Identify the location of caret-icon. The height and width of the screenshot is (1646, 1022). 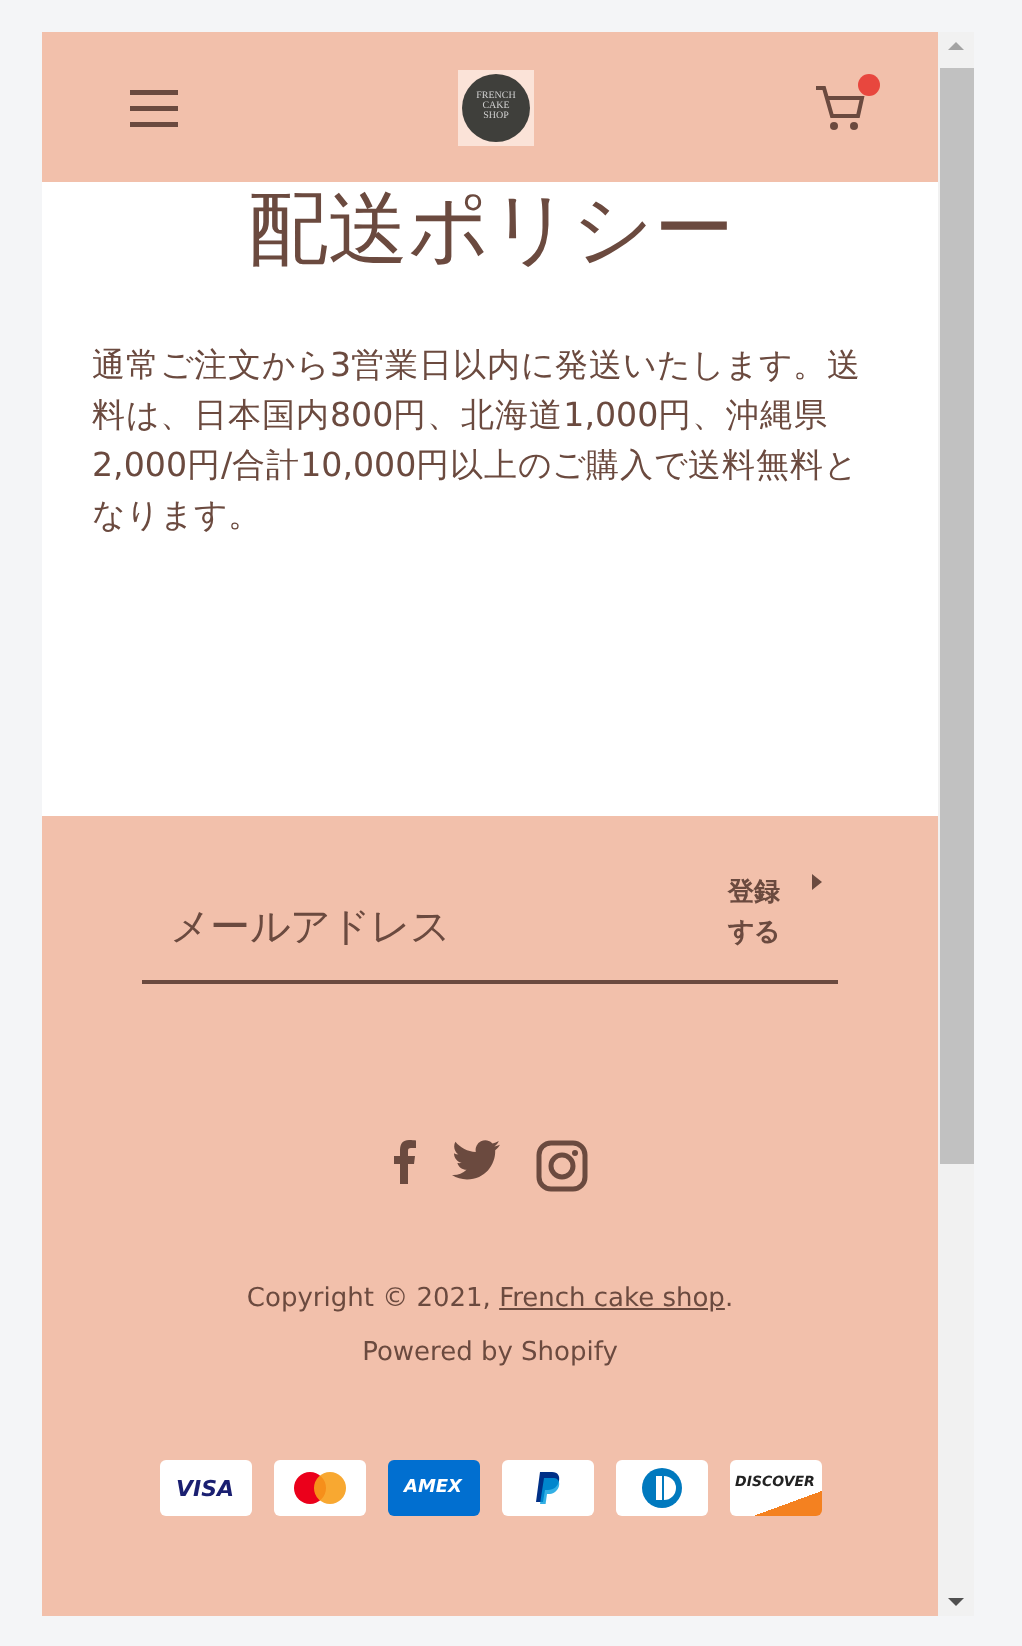
(817, 882).